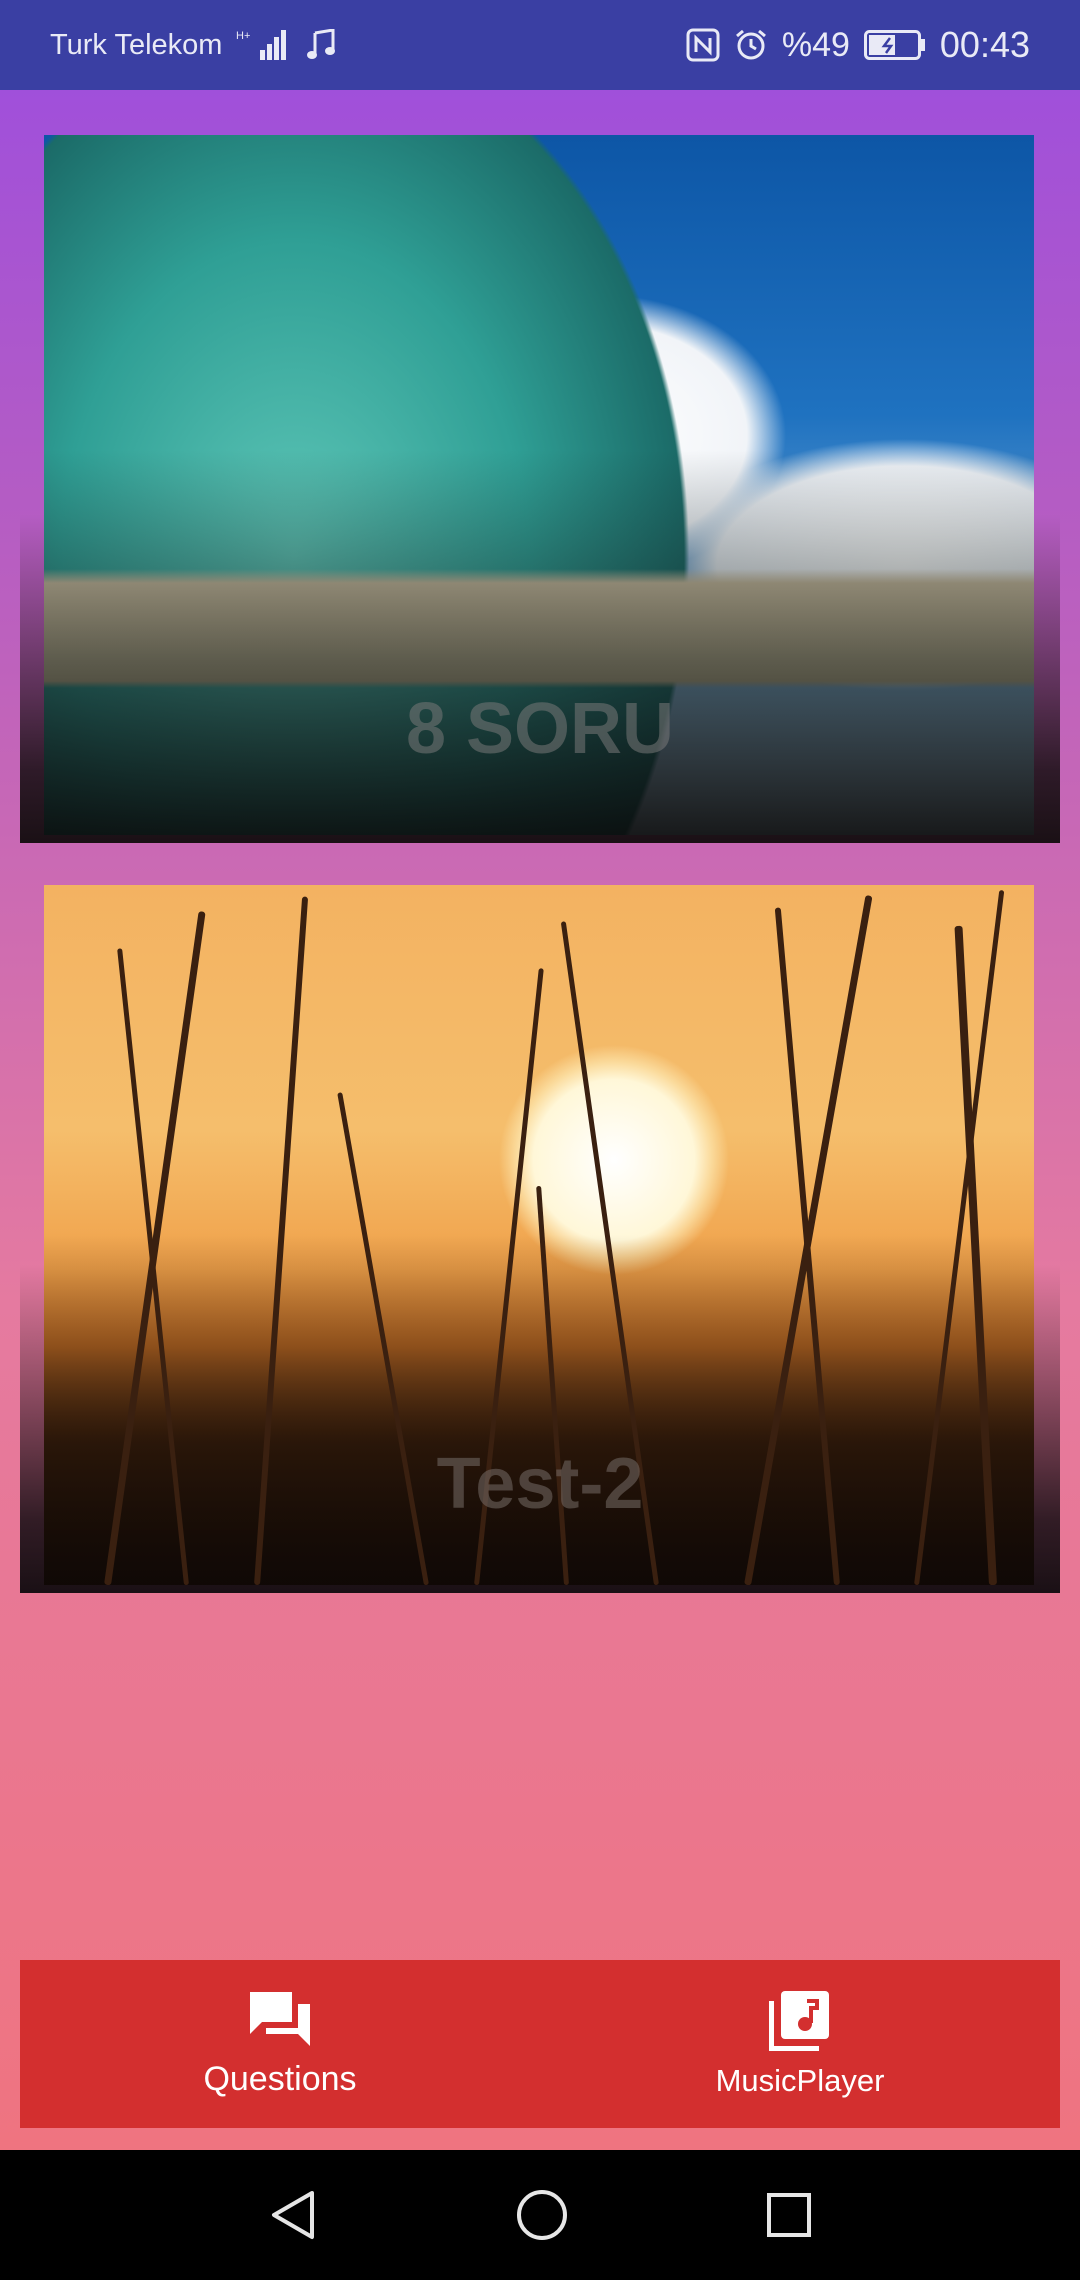 This screenshot has height=2280, width=1080. I want to click on clock-time: 00:43, so click(984, 44).